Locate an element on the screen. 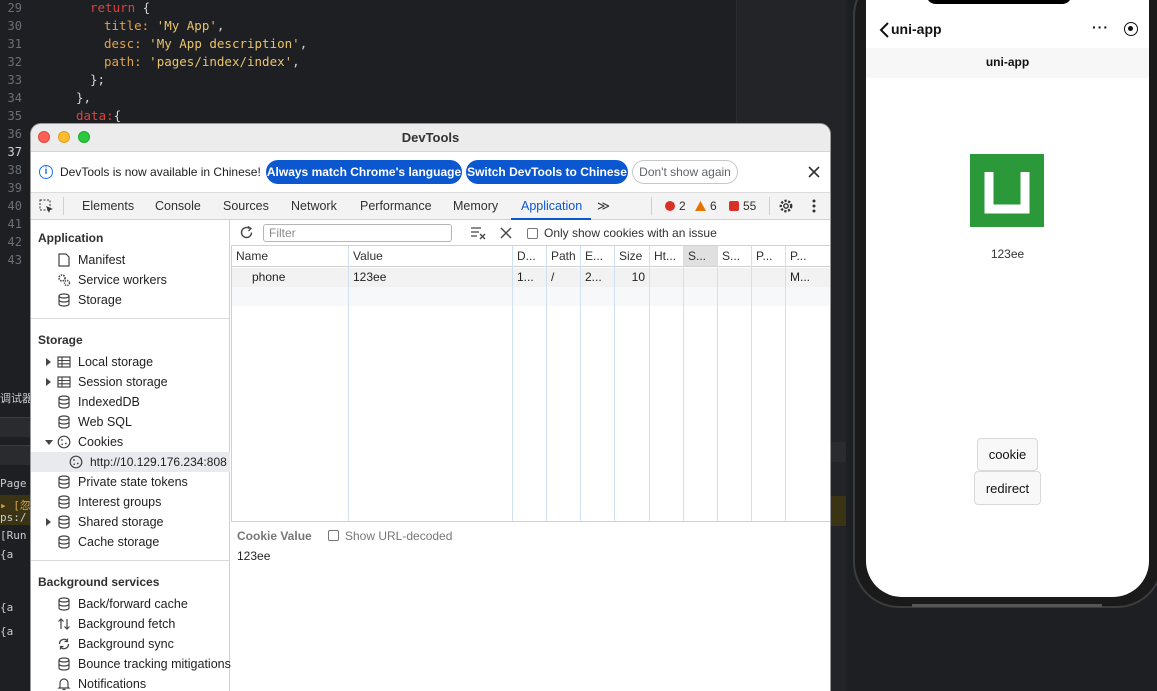 The image size is (1157, 691). tab-sources: Sources is located at coordinates (246, 206).